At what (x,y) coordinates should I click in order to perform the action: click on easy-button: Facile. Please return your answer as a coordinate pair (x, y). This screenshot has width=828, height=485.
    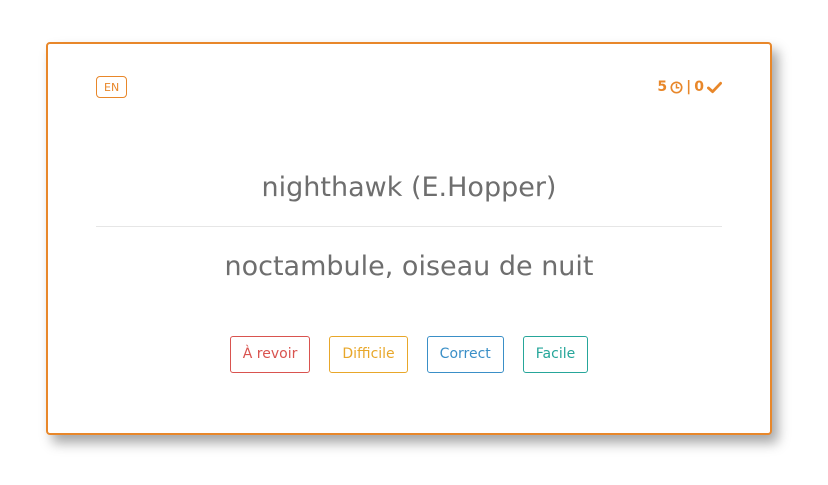
    Looking at the image, I should click on (555, 354).